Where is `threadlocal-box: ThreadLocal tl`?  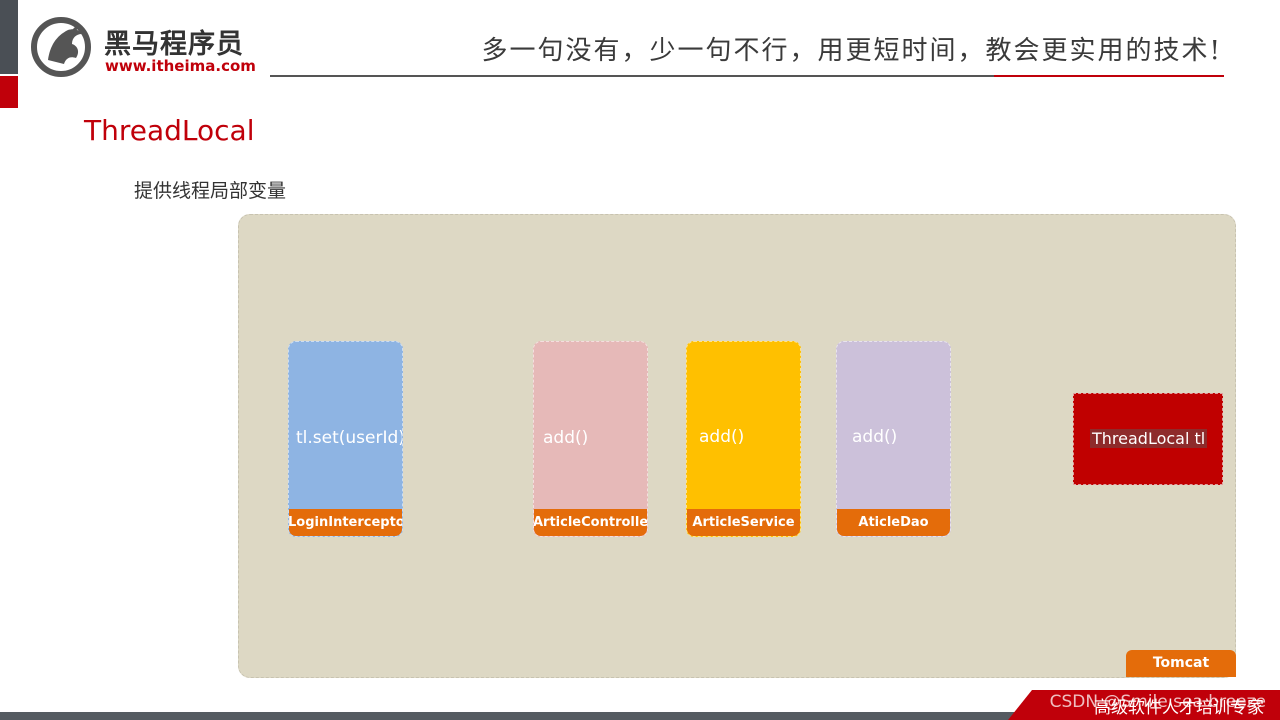
threadlocal-box: ThreadLocal tl is located at coordinates (1148, 439).